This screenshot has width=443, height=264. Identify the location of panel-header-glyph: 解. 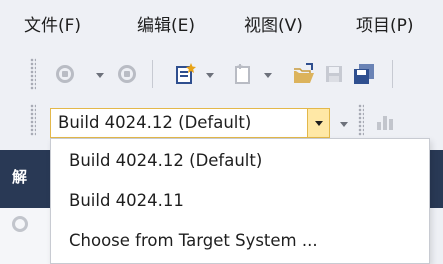
(20, 177).